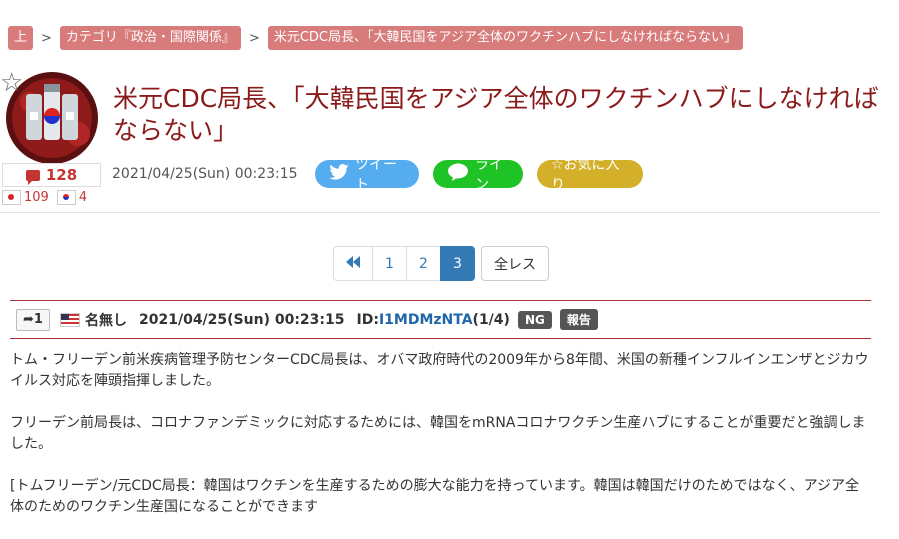  What do you see at coordinates (70, 319) in the screenshot?
I see `usa-flag-icon` at bounding box center [70, 319].